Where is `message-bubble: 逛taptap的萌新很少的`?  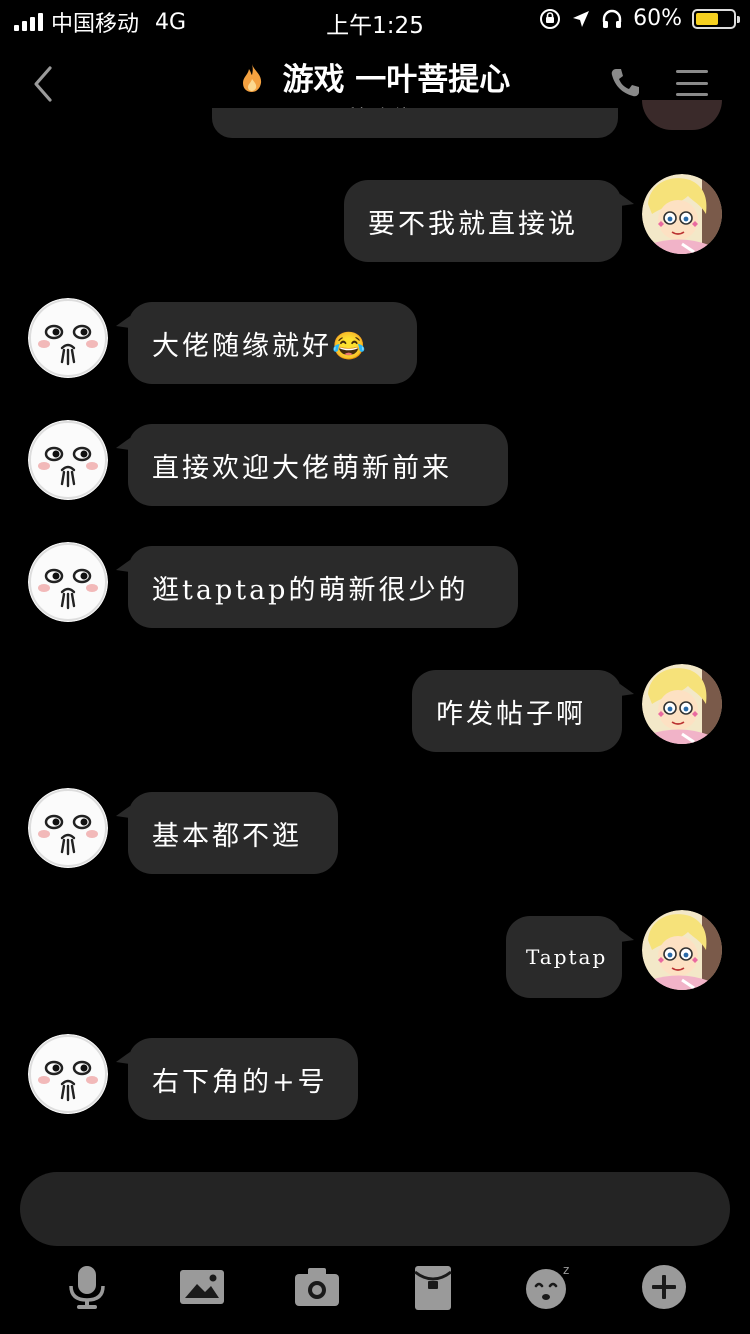
message-bubble: 逛taptap的萌新很少的 is located at coordinates (317, 587).